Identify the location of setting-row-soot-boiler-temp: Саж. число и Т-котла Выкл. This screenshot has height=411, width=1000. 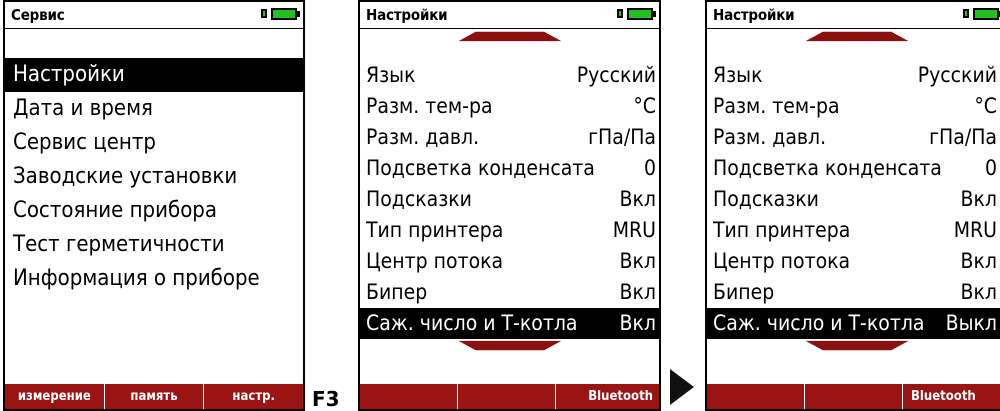
(853, 323).